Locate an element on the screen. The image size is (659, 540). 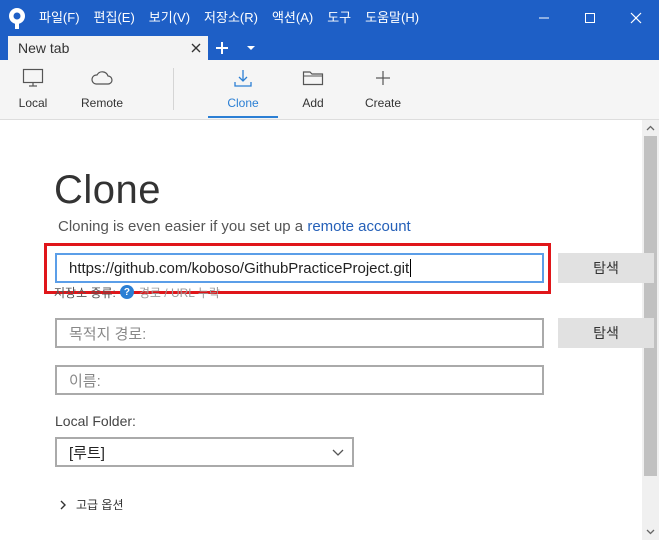
menu-actions: 액션(A) is located at coordinates (292, 18).